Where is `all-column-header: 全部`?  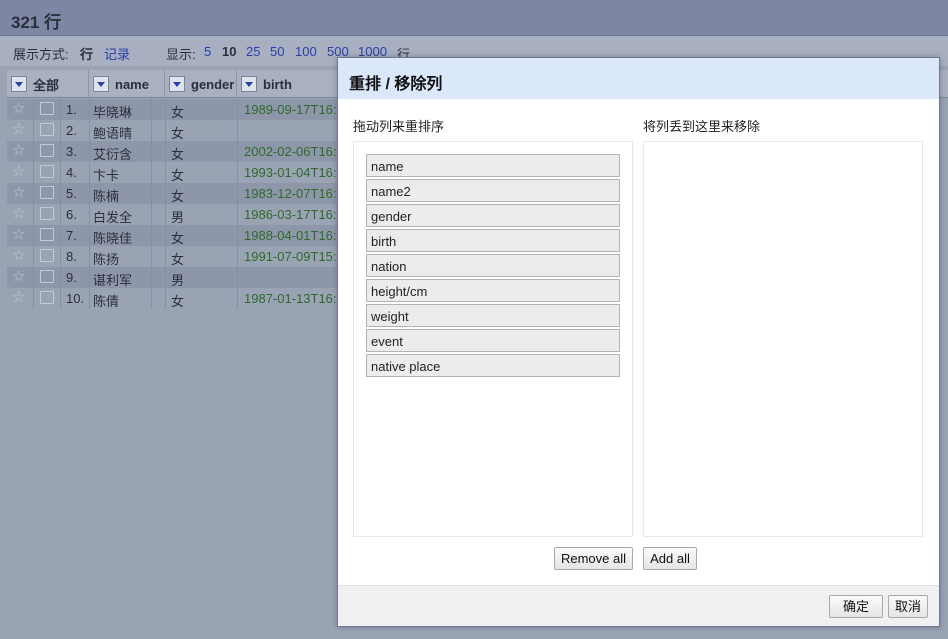 all-column-header: 全部 is located at coordinates (48, 84).